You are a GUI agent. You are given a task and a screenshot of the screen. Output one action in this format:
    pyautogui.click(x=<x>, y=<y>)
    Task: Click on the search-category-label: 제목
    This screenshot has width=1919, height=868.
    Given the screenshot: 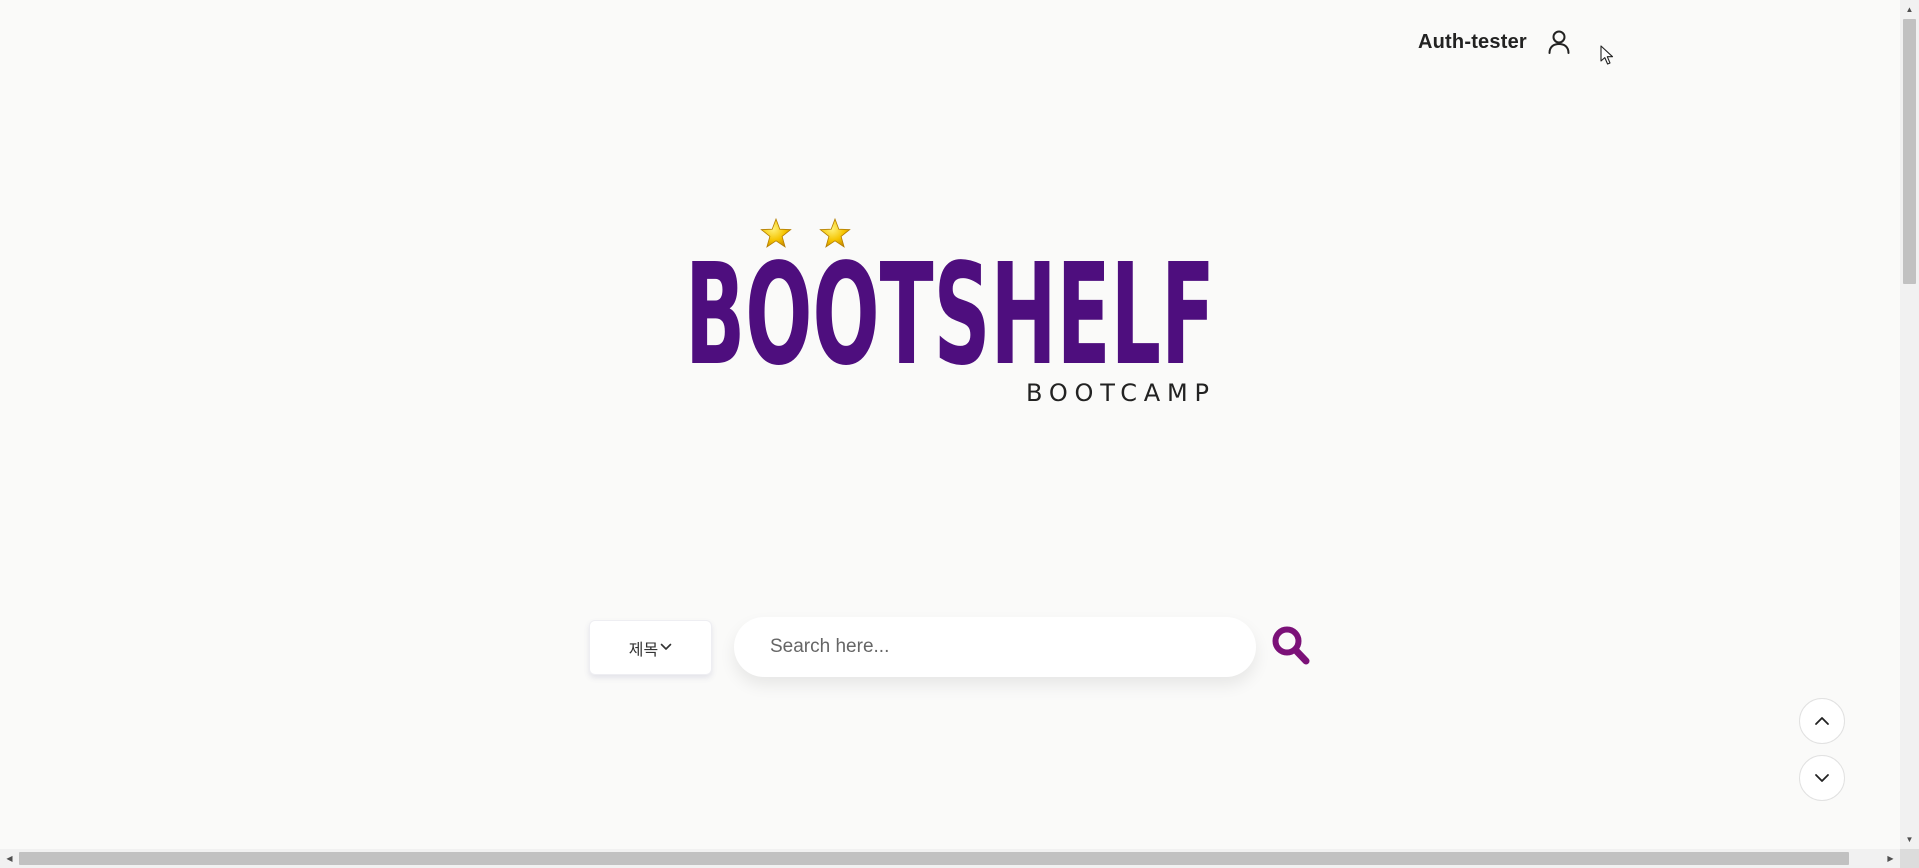 What is the action you would take?
    pyautogui.click(x=643, y=650)
    